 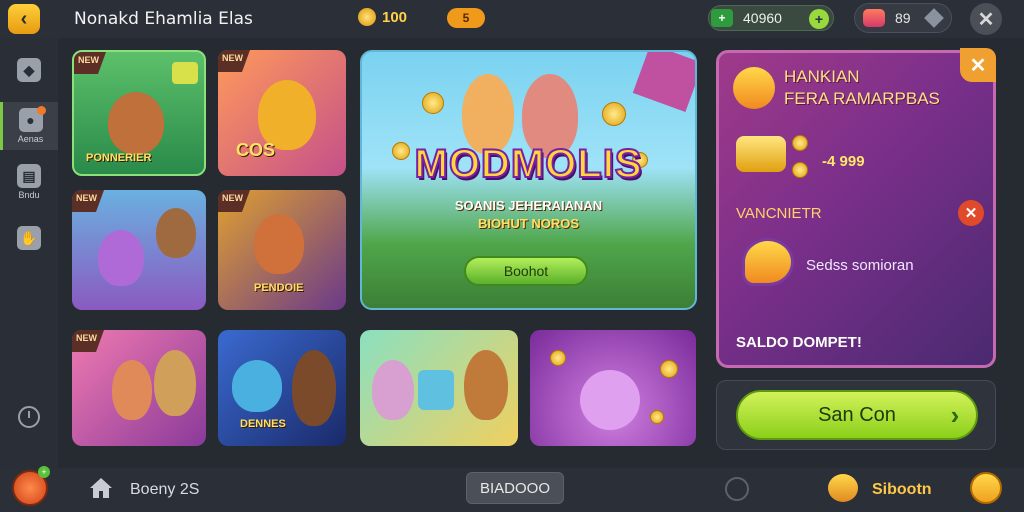 I want to click on home-icon, so click(x=101, y=488).